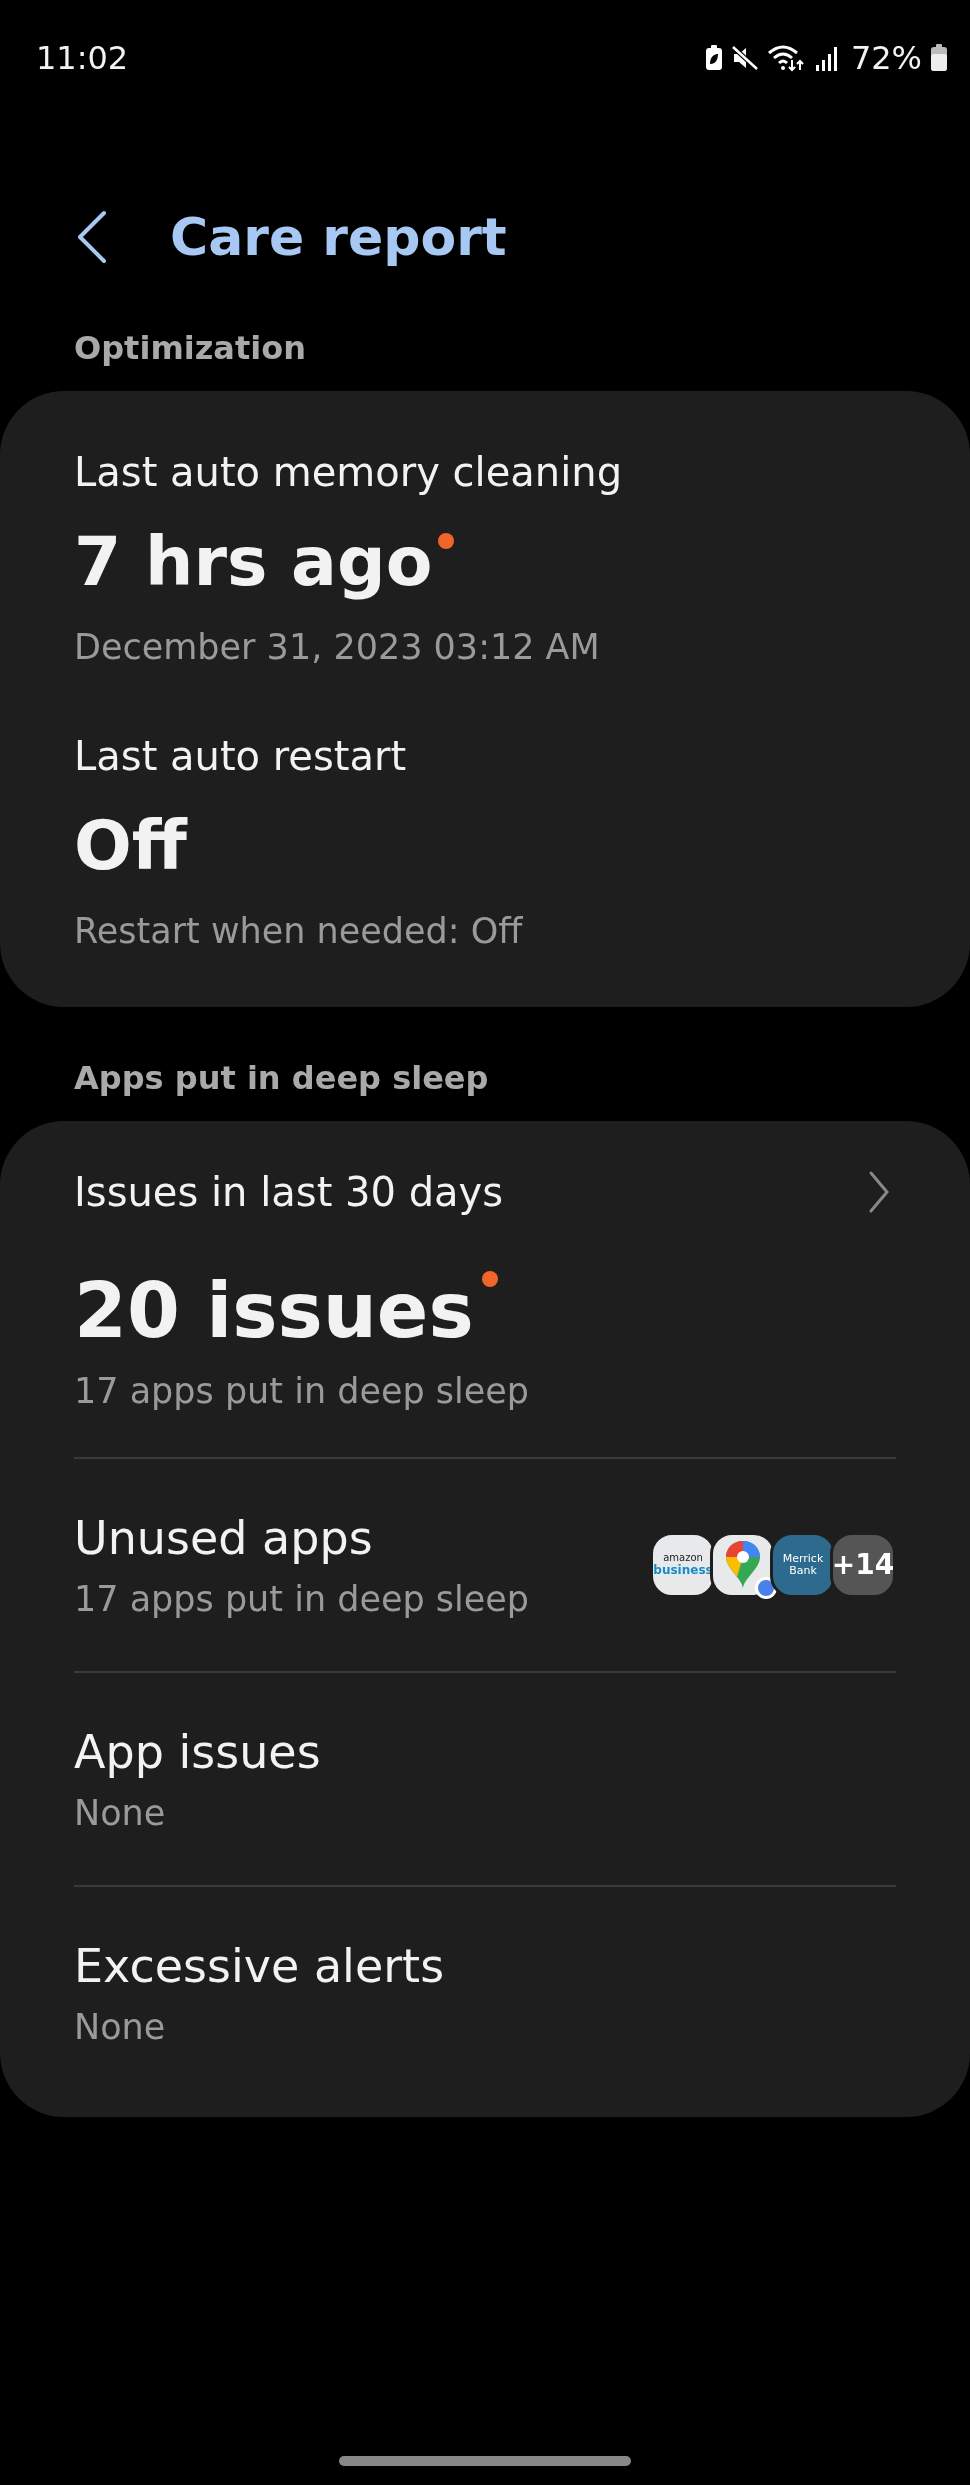  What do you see at coordinates (281, 1078) in the screenshot?
I see `section-heading: Apps put in deep sleep` at bounding box center [281, 1078].